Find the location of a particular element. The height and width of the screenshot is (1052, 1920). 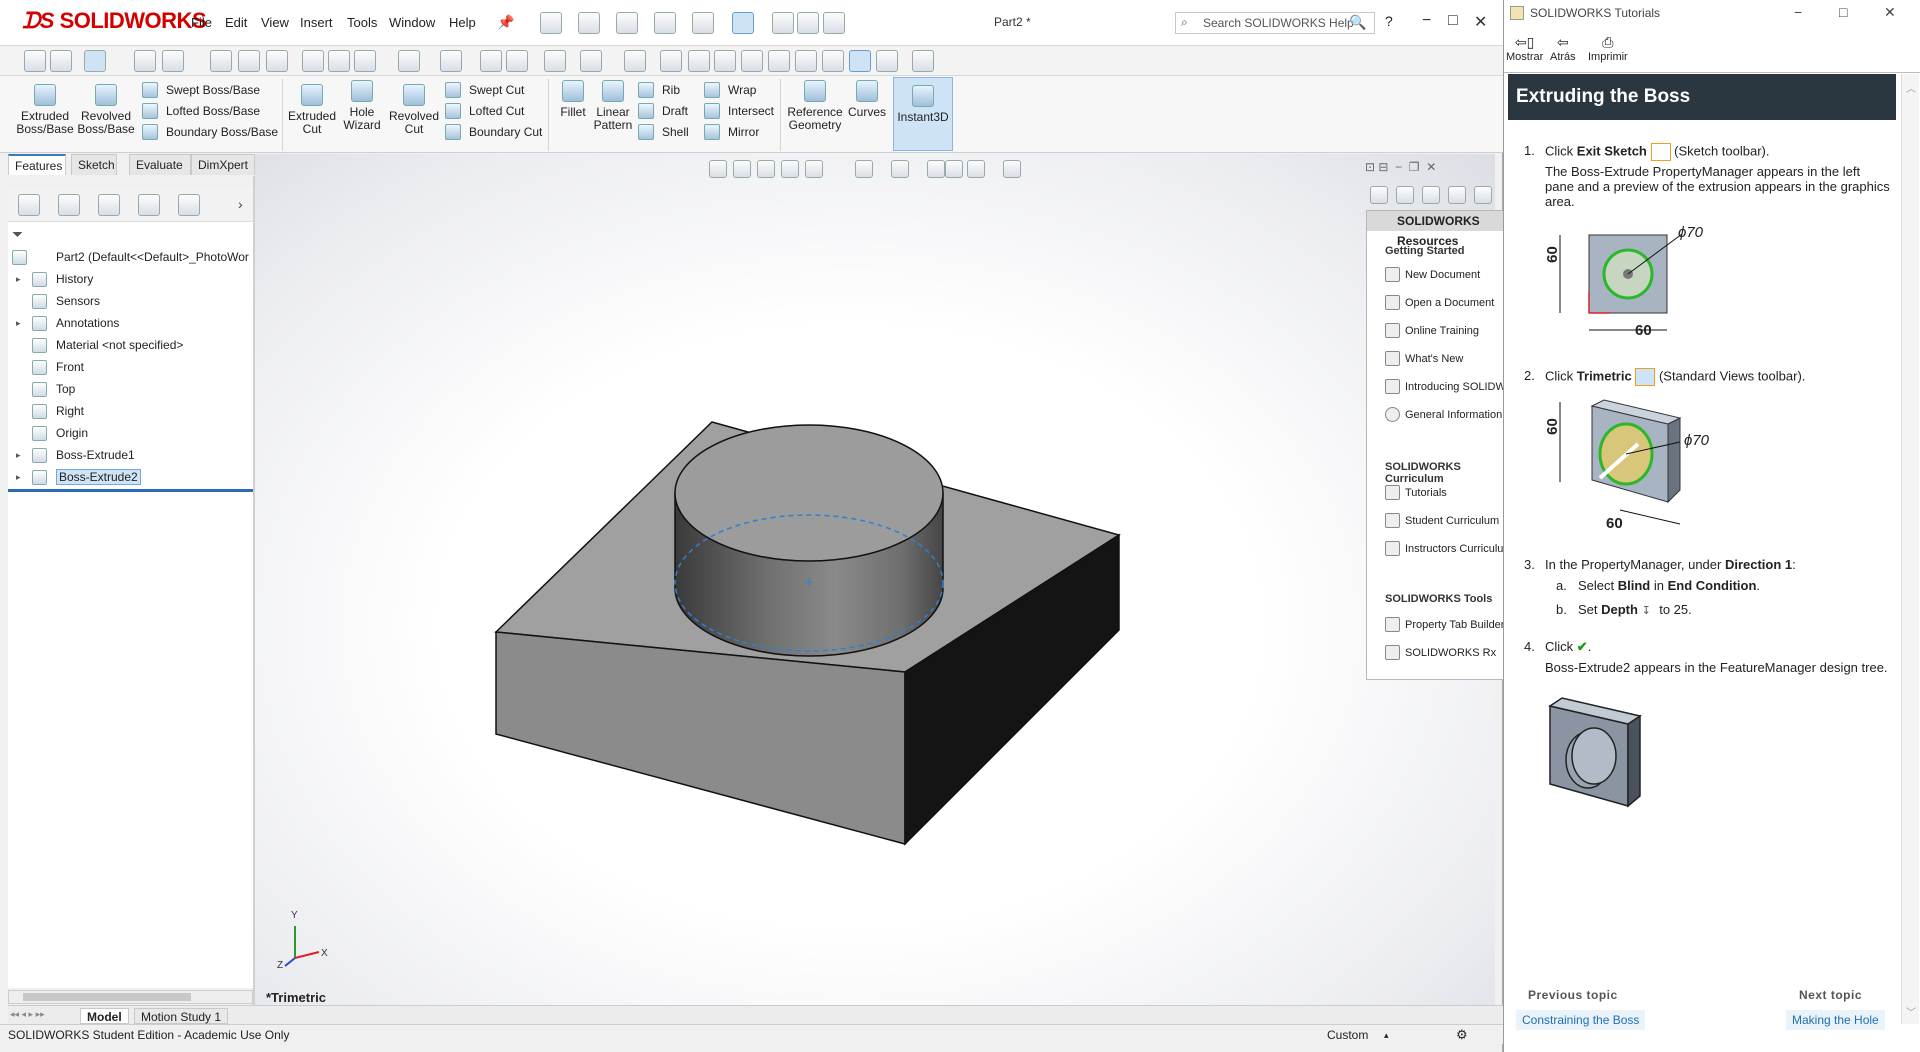

rebuild-status-icon: ⚙ is located at coordinates (1462, 1035).